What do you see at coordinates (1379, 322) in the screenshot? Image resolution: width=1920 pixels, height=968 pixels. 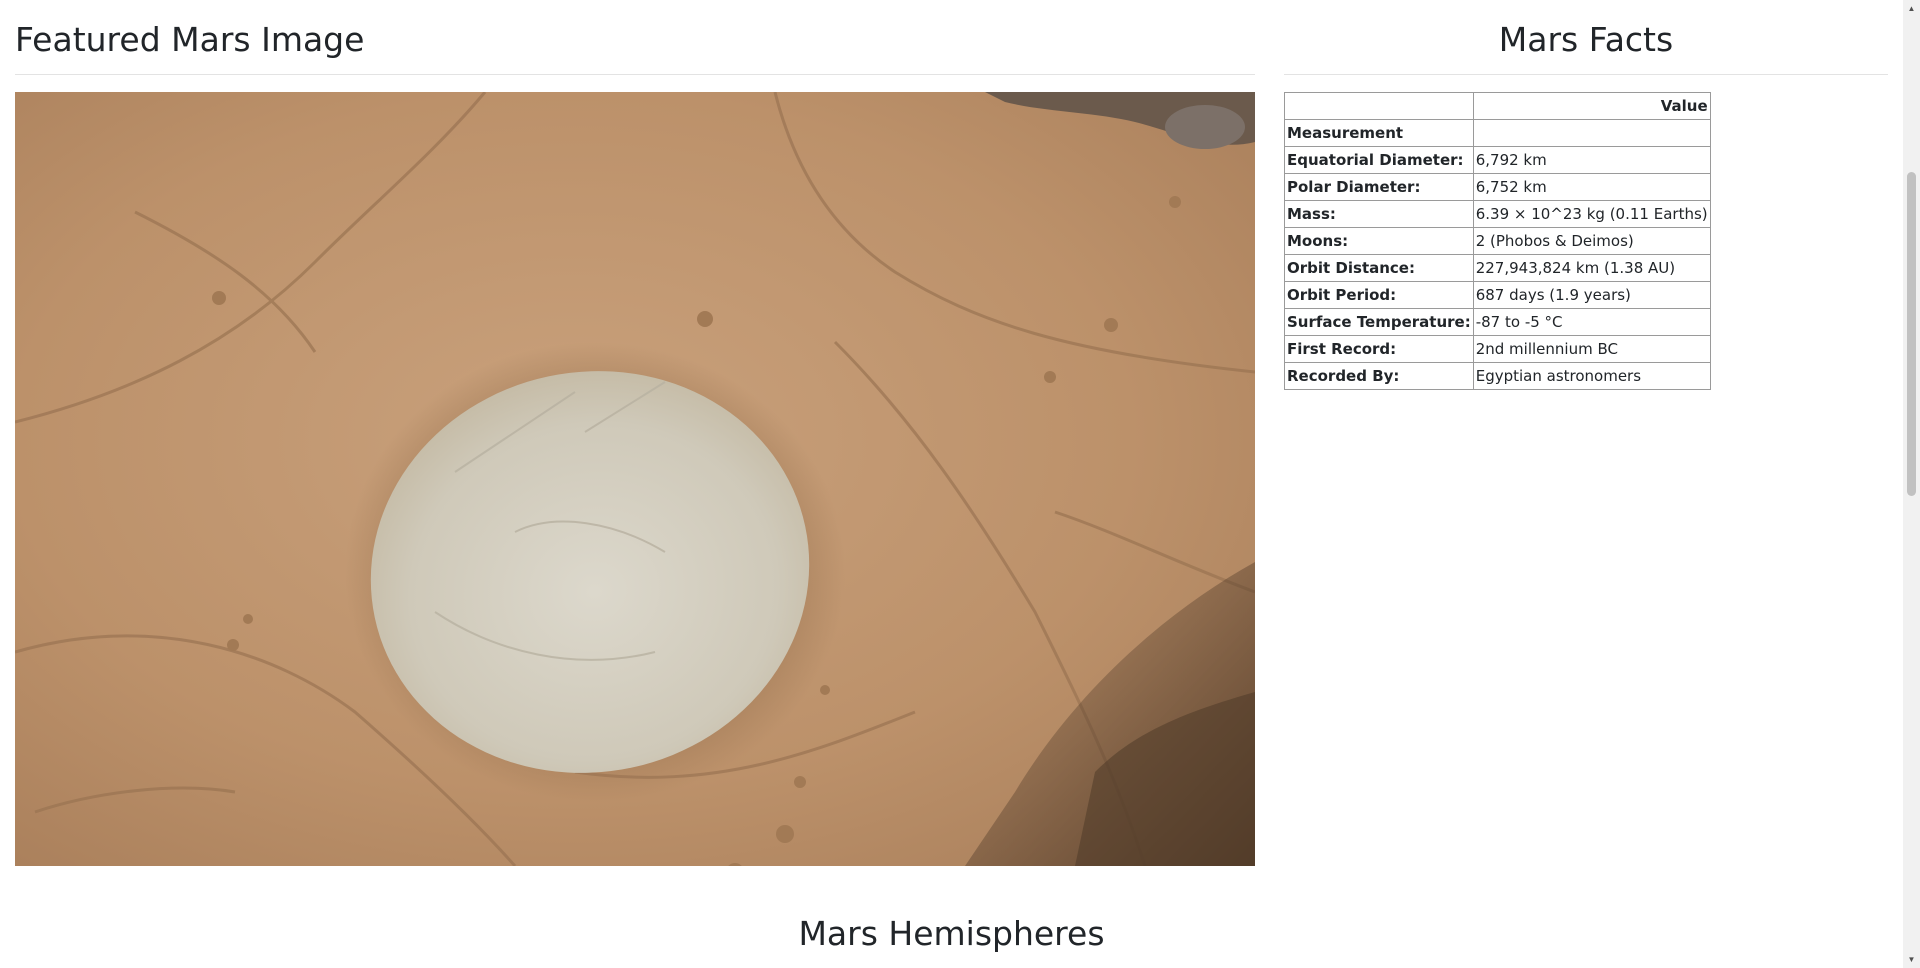 I see `row-label: Surface Temperature:` at bounding box center [1379, 322].